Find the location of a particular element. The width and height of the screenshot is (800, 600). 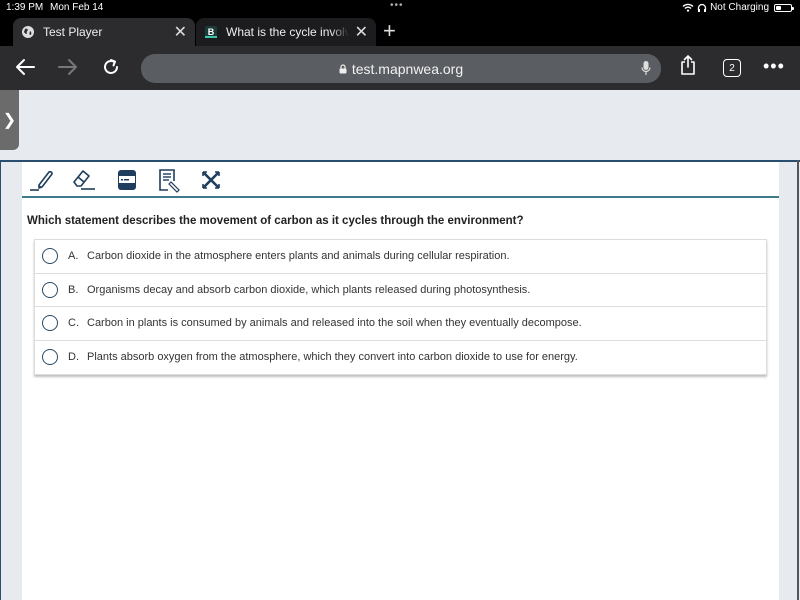

scrollbar is located at coordinates (798, 380).